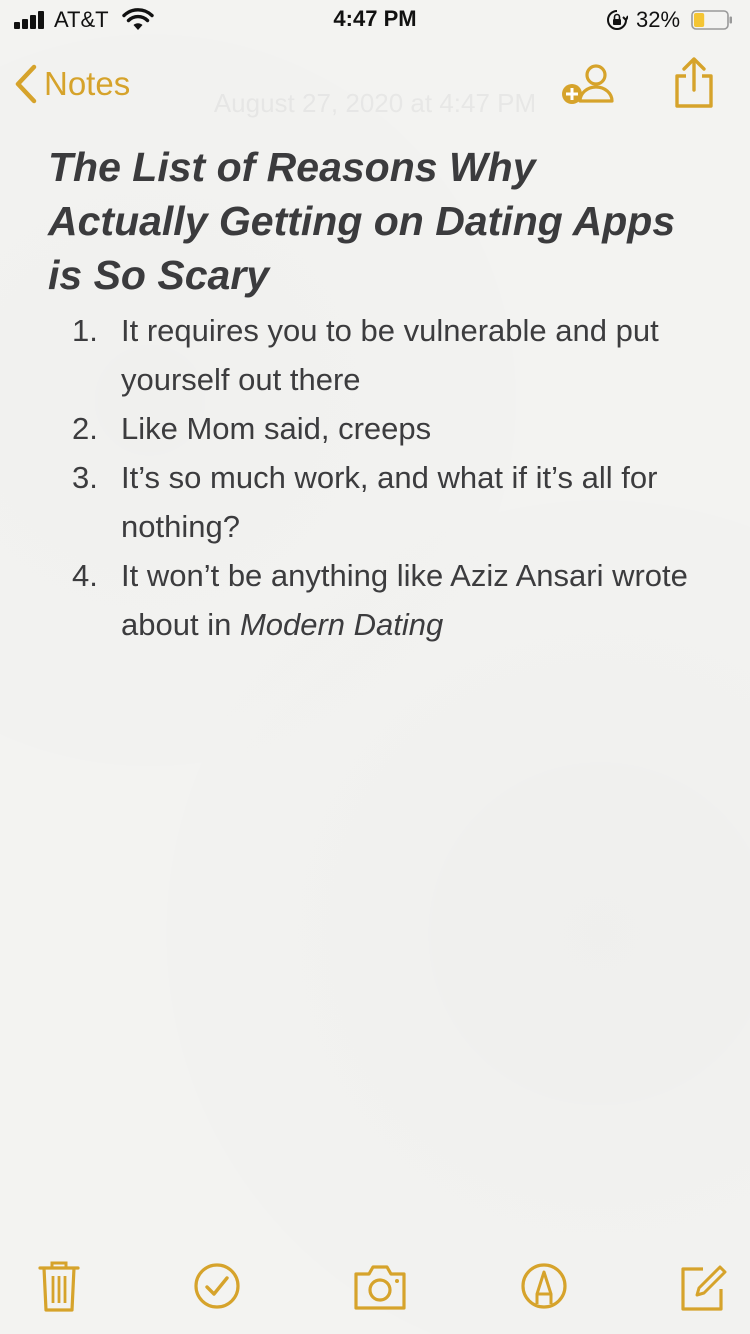 This screenshot has width=750, height=1334. Describe the element at coordinates (276, 428) in the screenshot. I see `list-item-text: Like Mom said, creeps` at that location.